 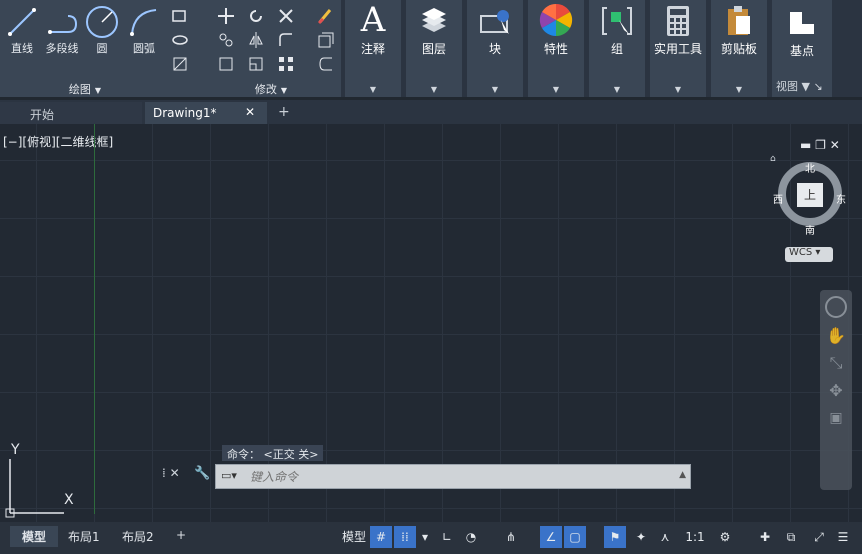 What do you see at coordinates (819, 537) in the screenshot?
I see `fullscreen-icon: ⤢` at bounding box center [819, 537].